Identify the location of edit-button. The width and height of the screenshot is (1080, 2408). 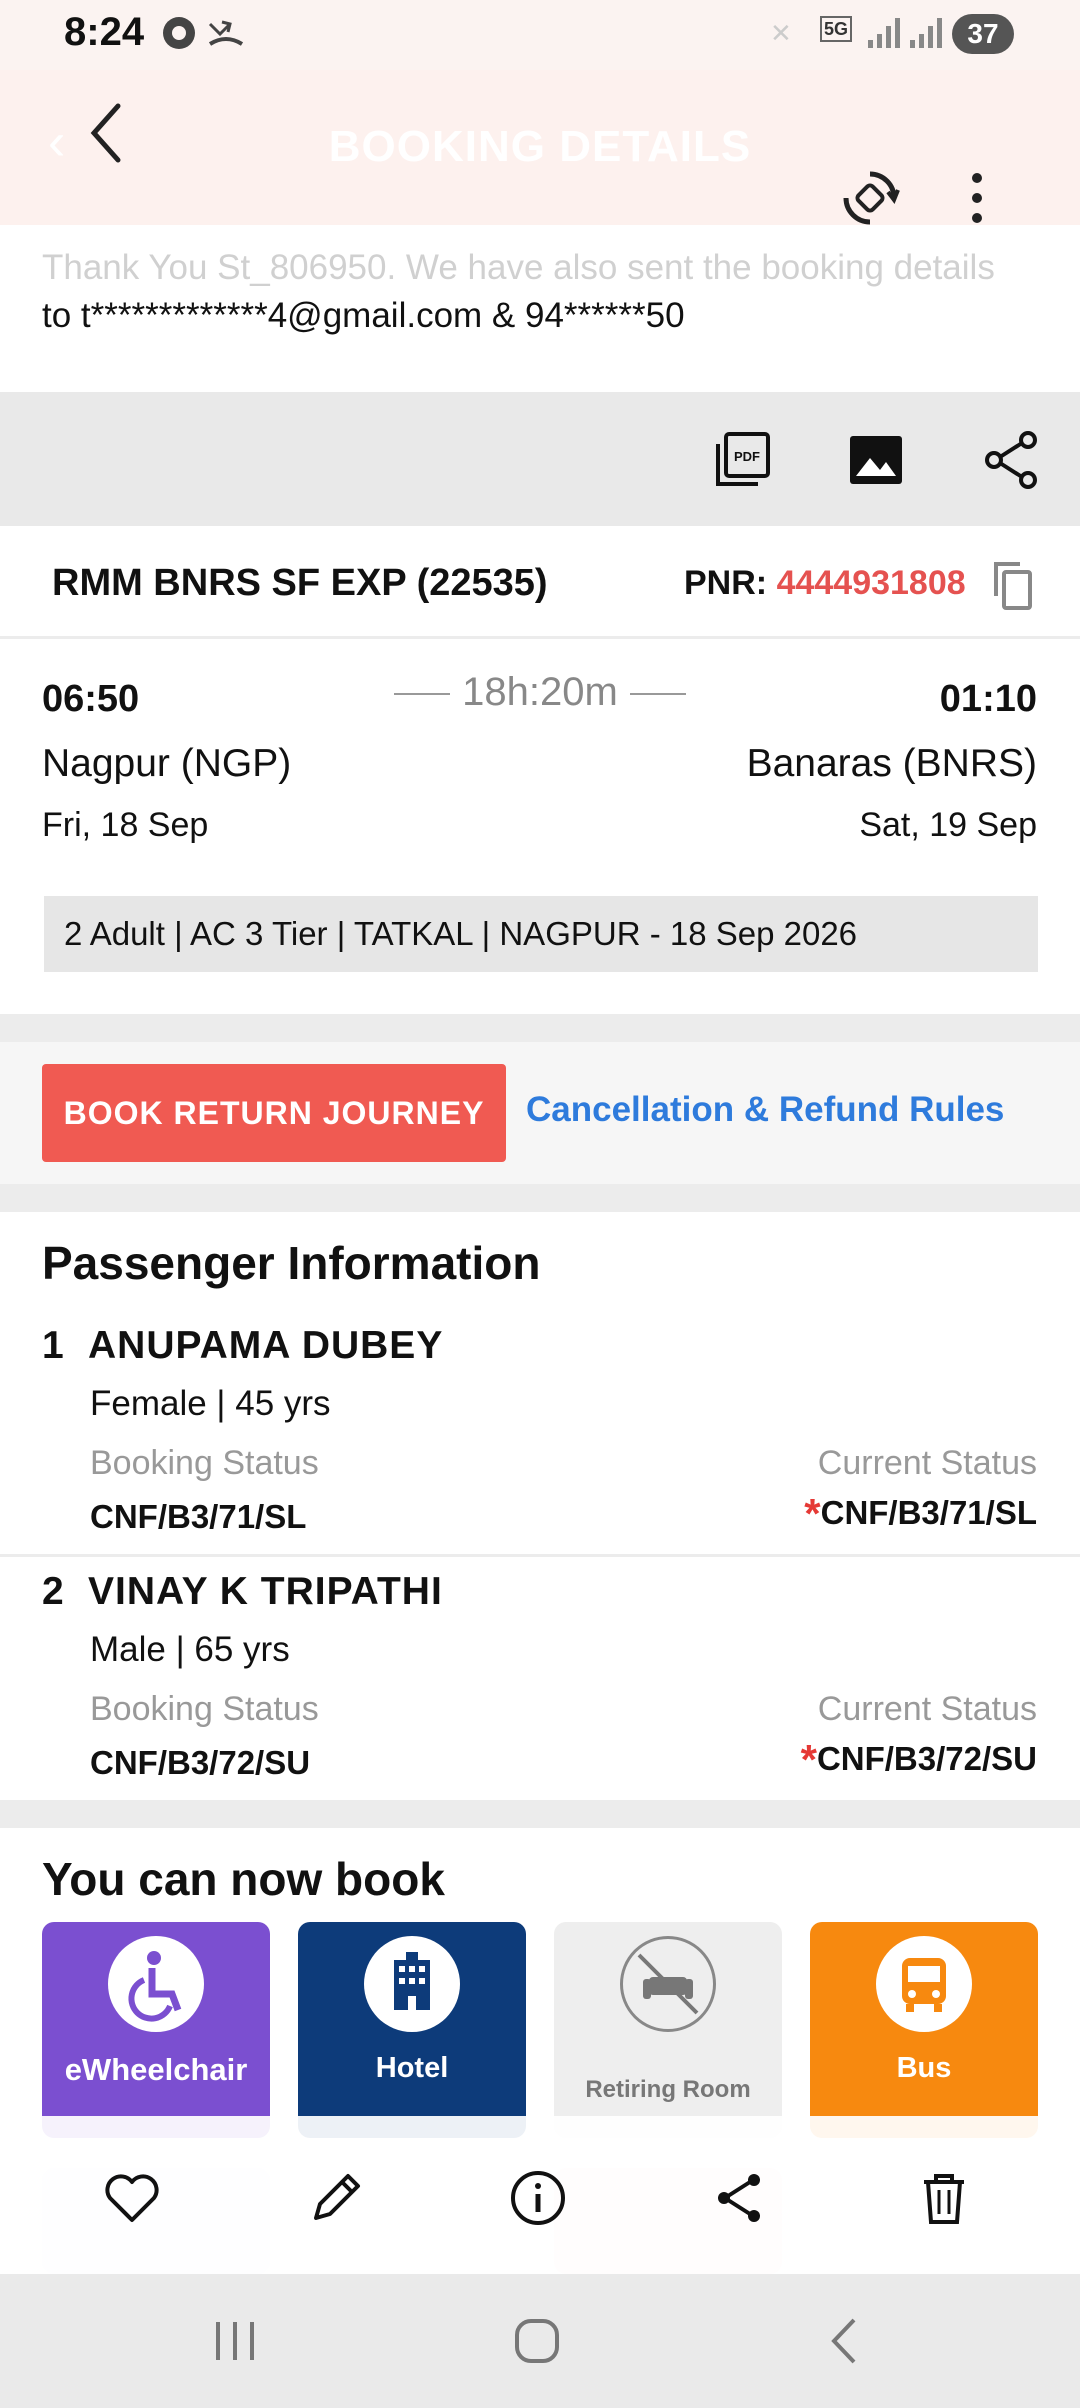
(336, 2198).